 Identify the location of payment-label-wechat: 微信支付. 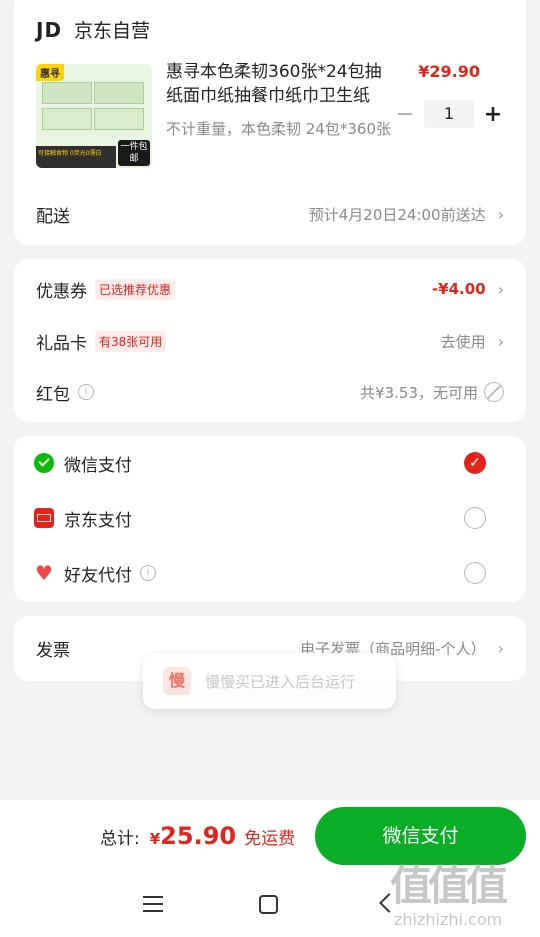
(98, 465).